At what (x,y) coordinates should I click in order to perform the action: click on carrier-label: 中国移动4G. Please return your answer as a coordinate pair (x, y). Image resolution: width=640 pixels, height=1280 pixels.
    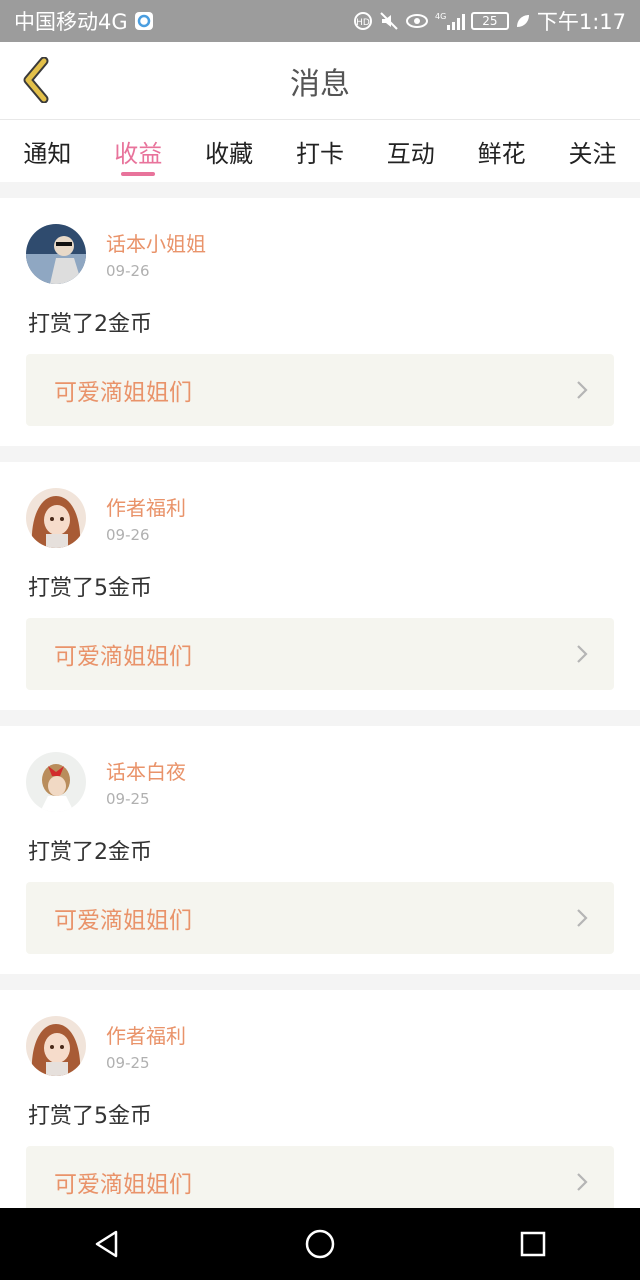
    Looking at the image, I should click on (71, 22).